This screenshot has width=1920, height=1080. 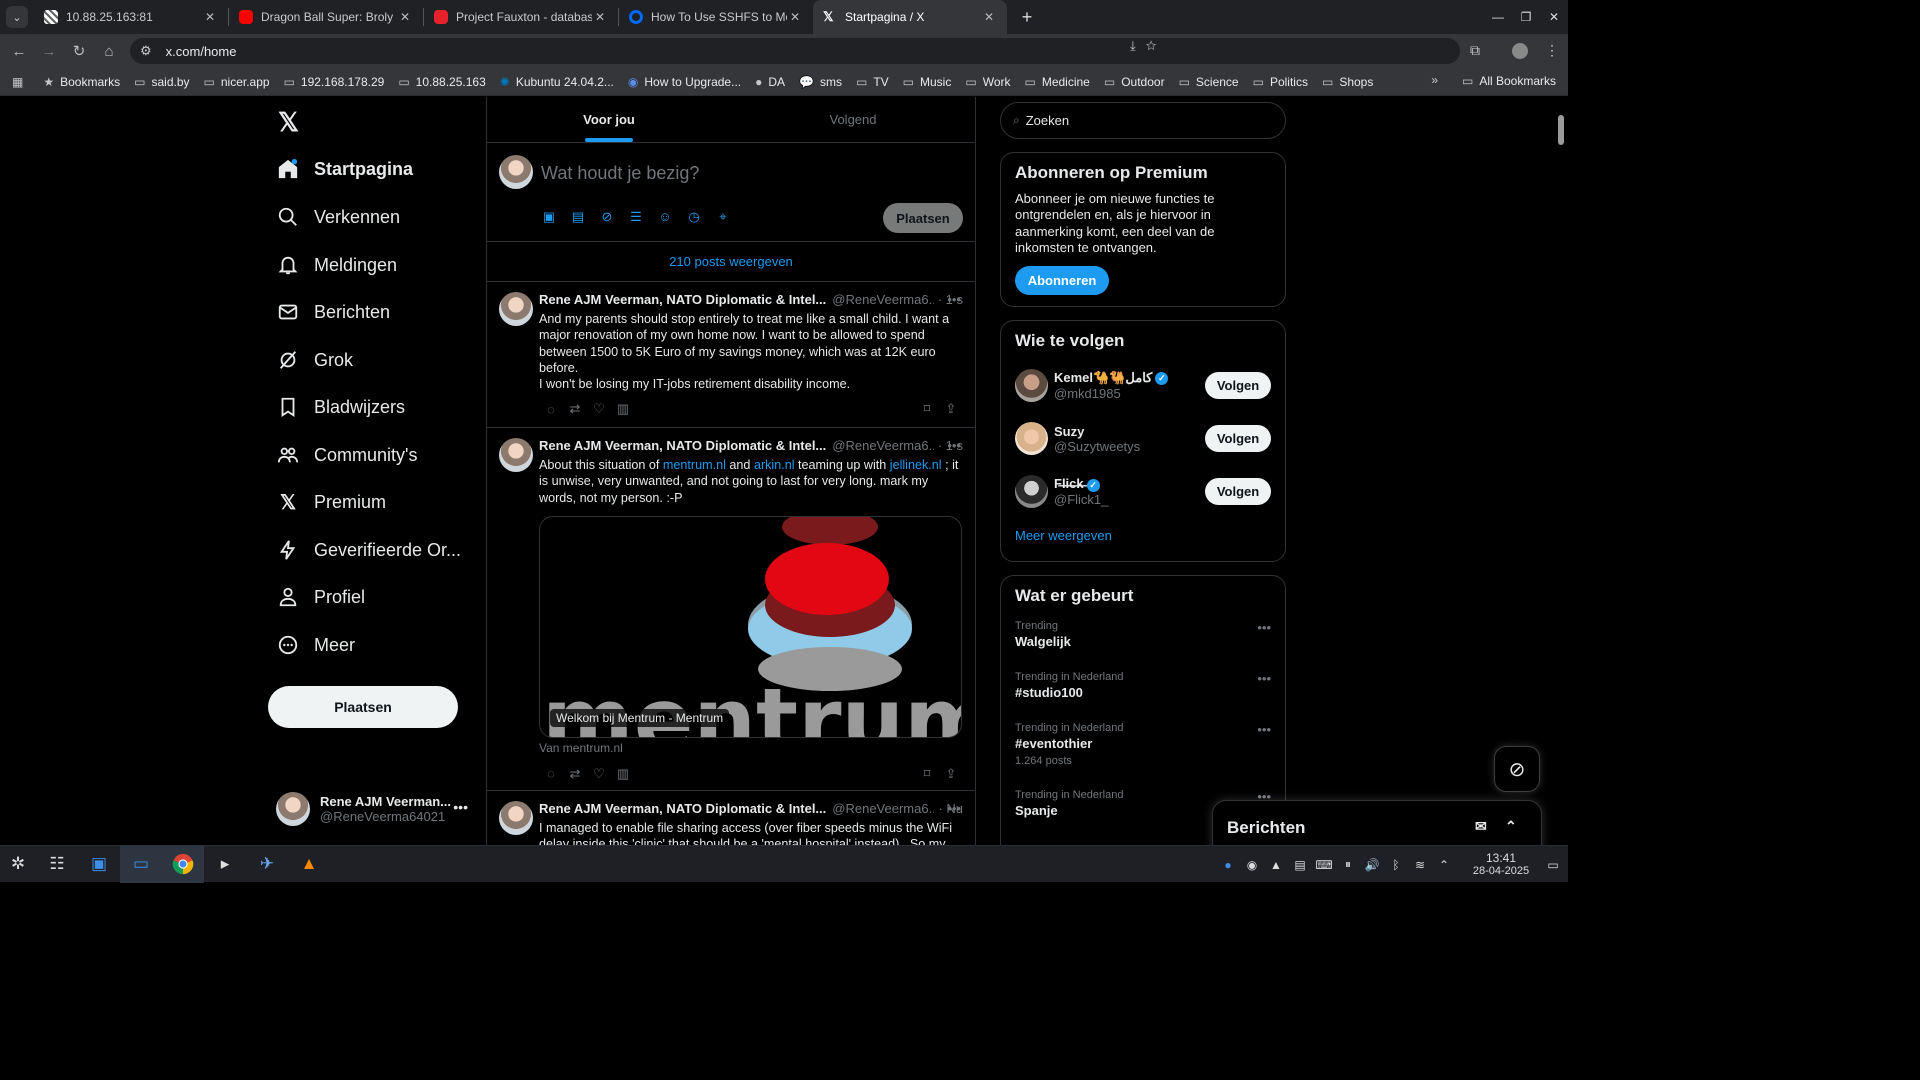 I want to click on show-more-link: Meer weergeven, so click(x=1143, y=535).